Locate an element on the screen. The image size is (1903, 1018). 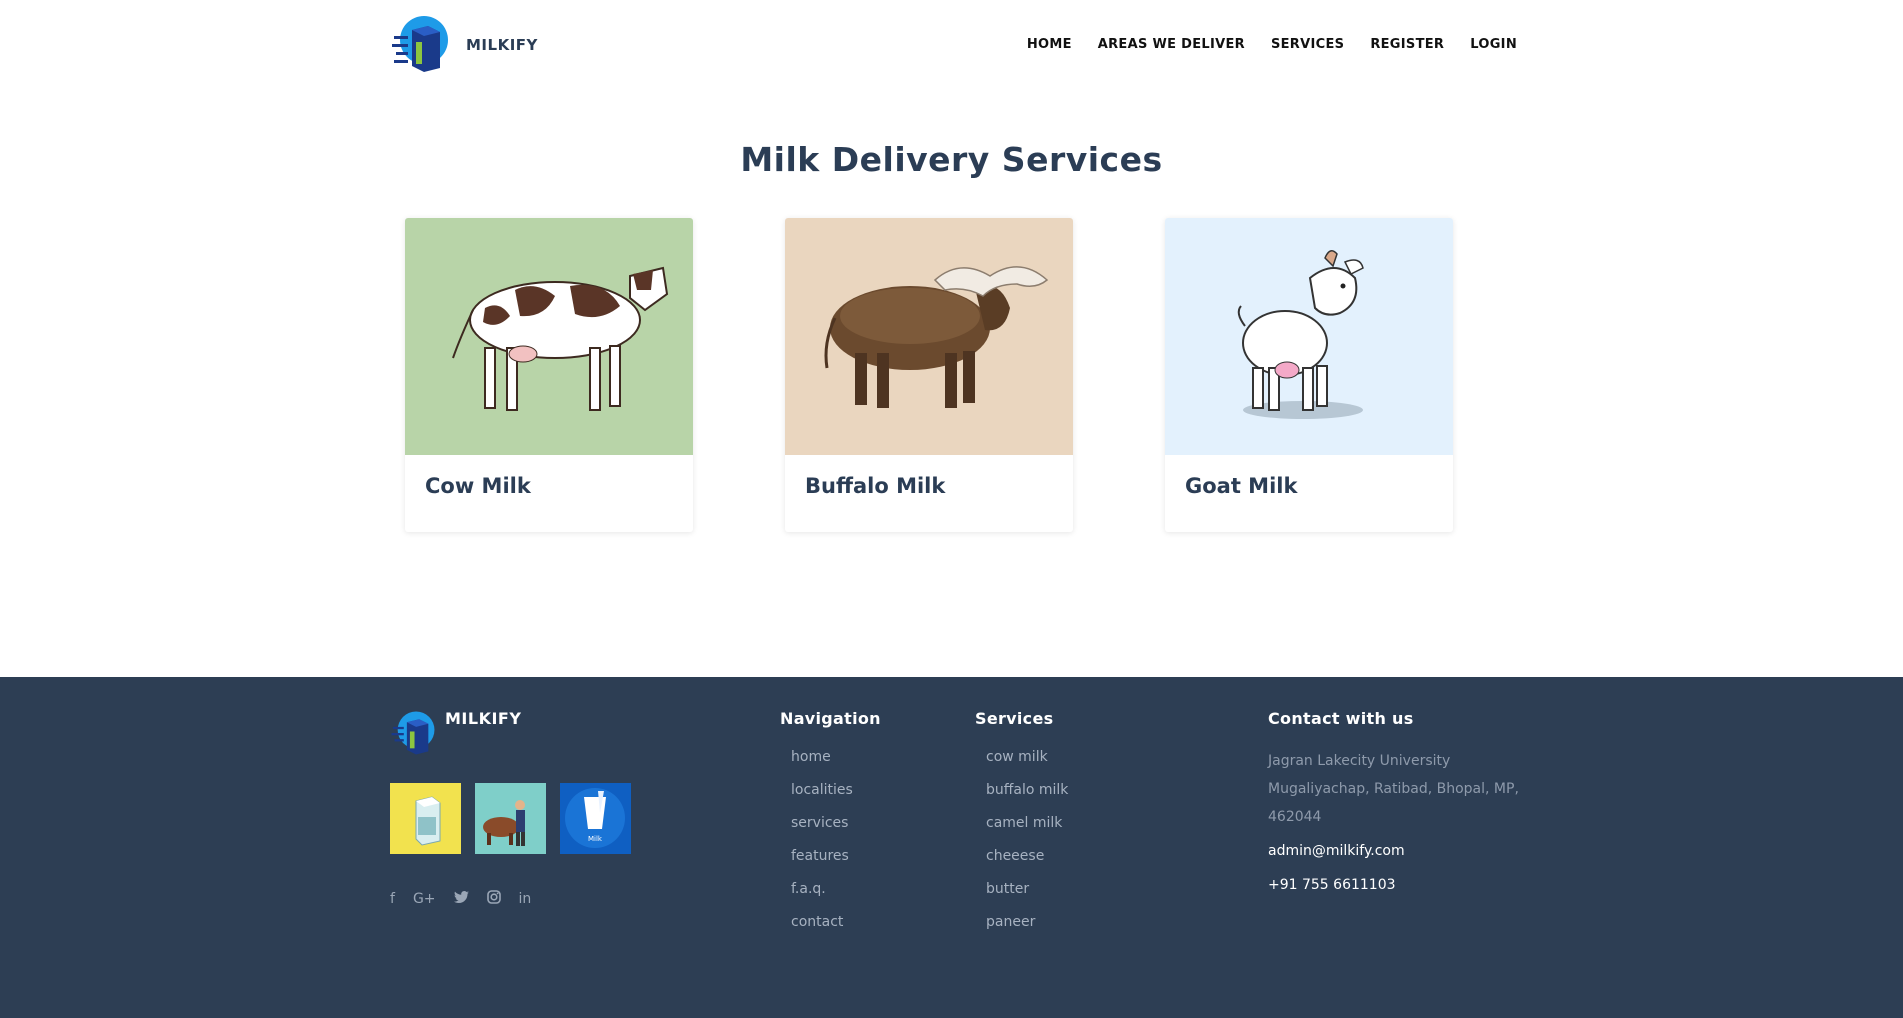
card-title: Goat Milk is located at coordinates (1241, 486).